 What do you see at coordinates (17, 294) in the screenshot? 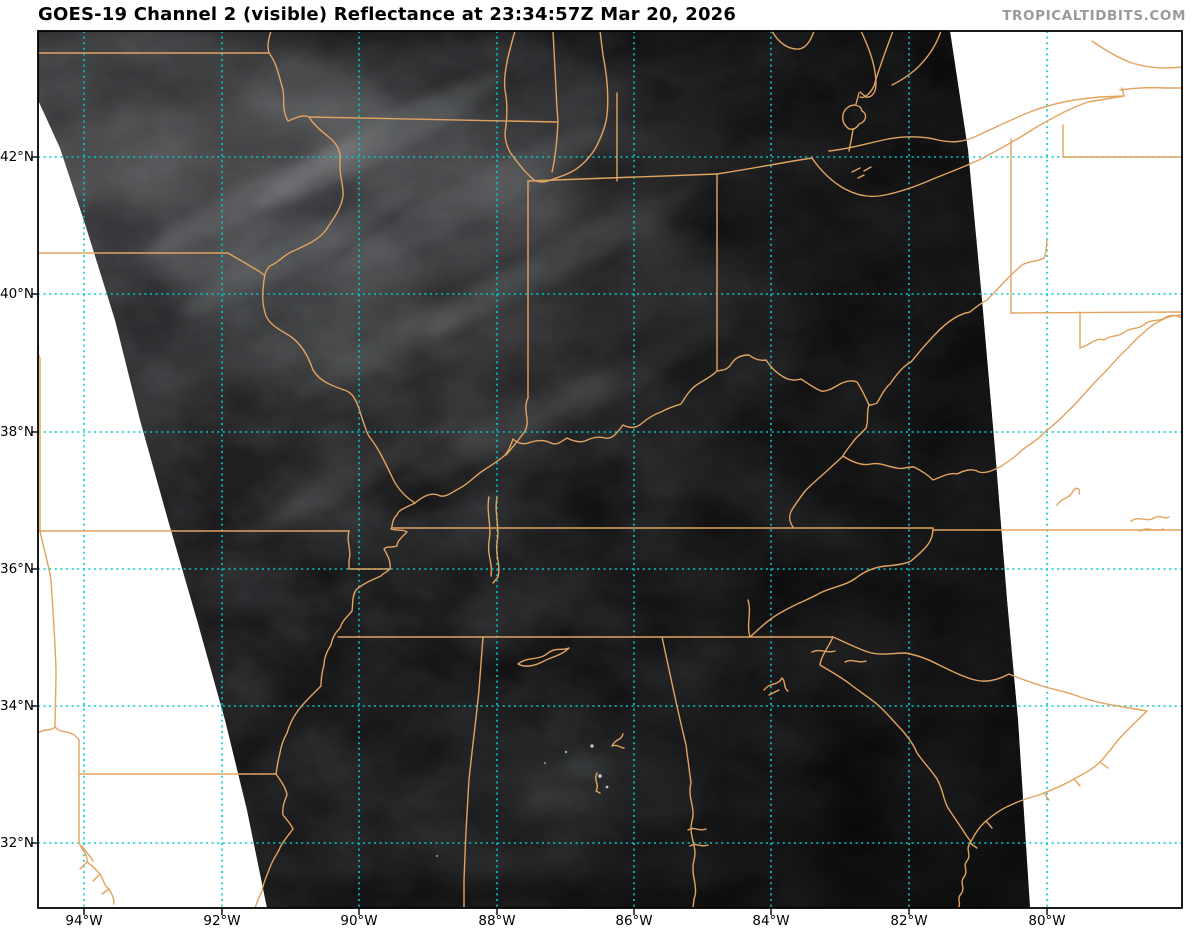
I see `lat-tick-label: 40°N` at bounding box center [17, 294].